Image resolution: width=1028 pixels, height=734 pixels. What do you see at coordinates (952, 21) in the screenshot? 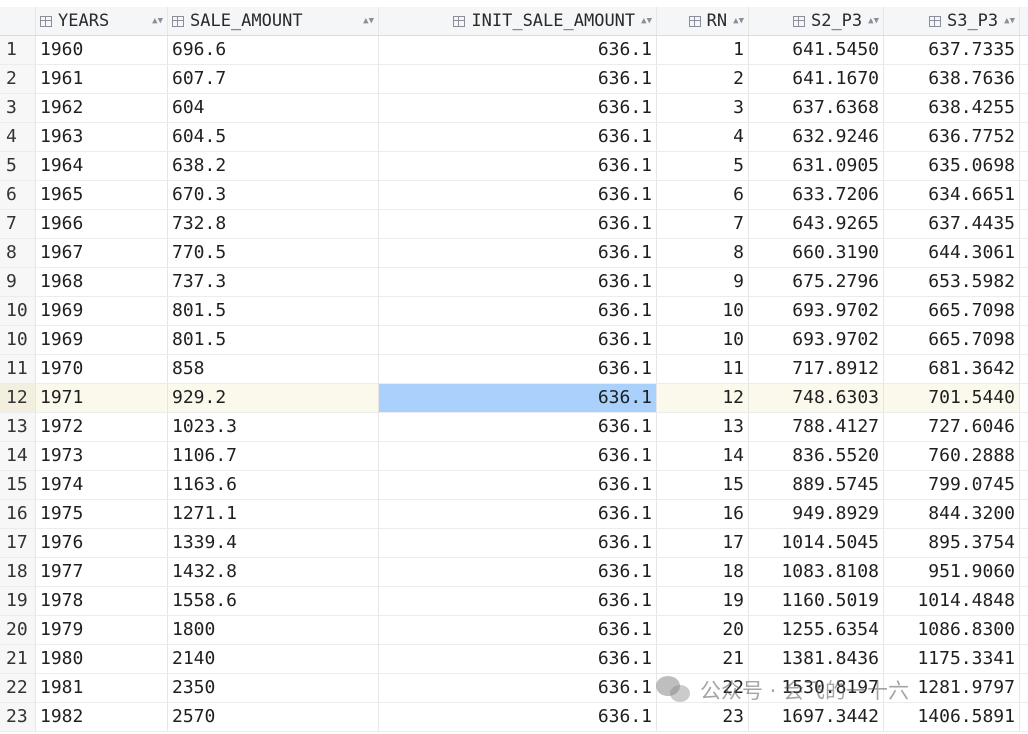
I see `column-header-s3-p3: S3_P3 ▲▼` at bounding box center [952, 21].